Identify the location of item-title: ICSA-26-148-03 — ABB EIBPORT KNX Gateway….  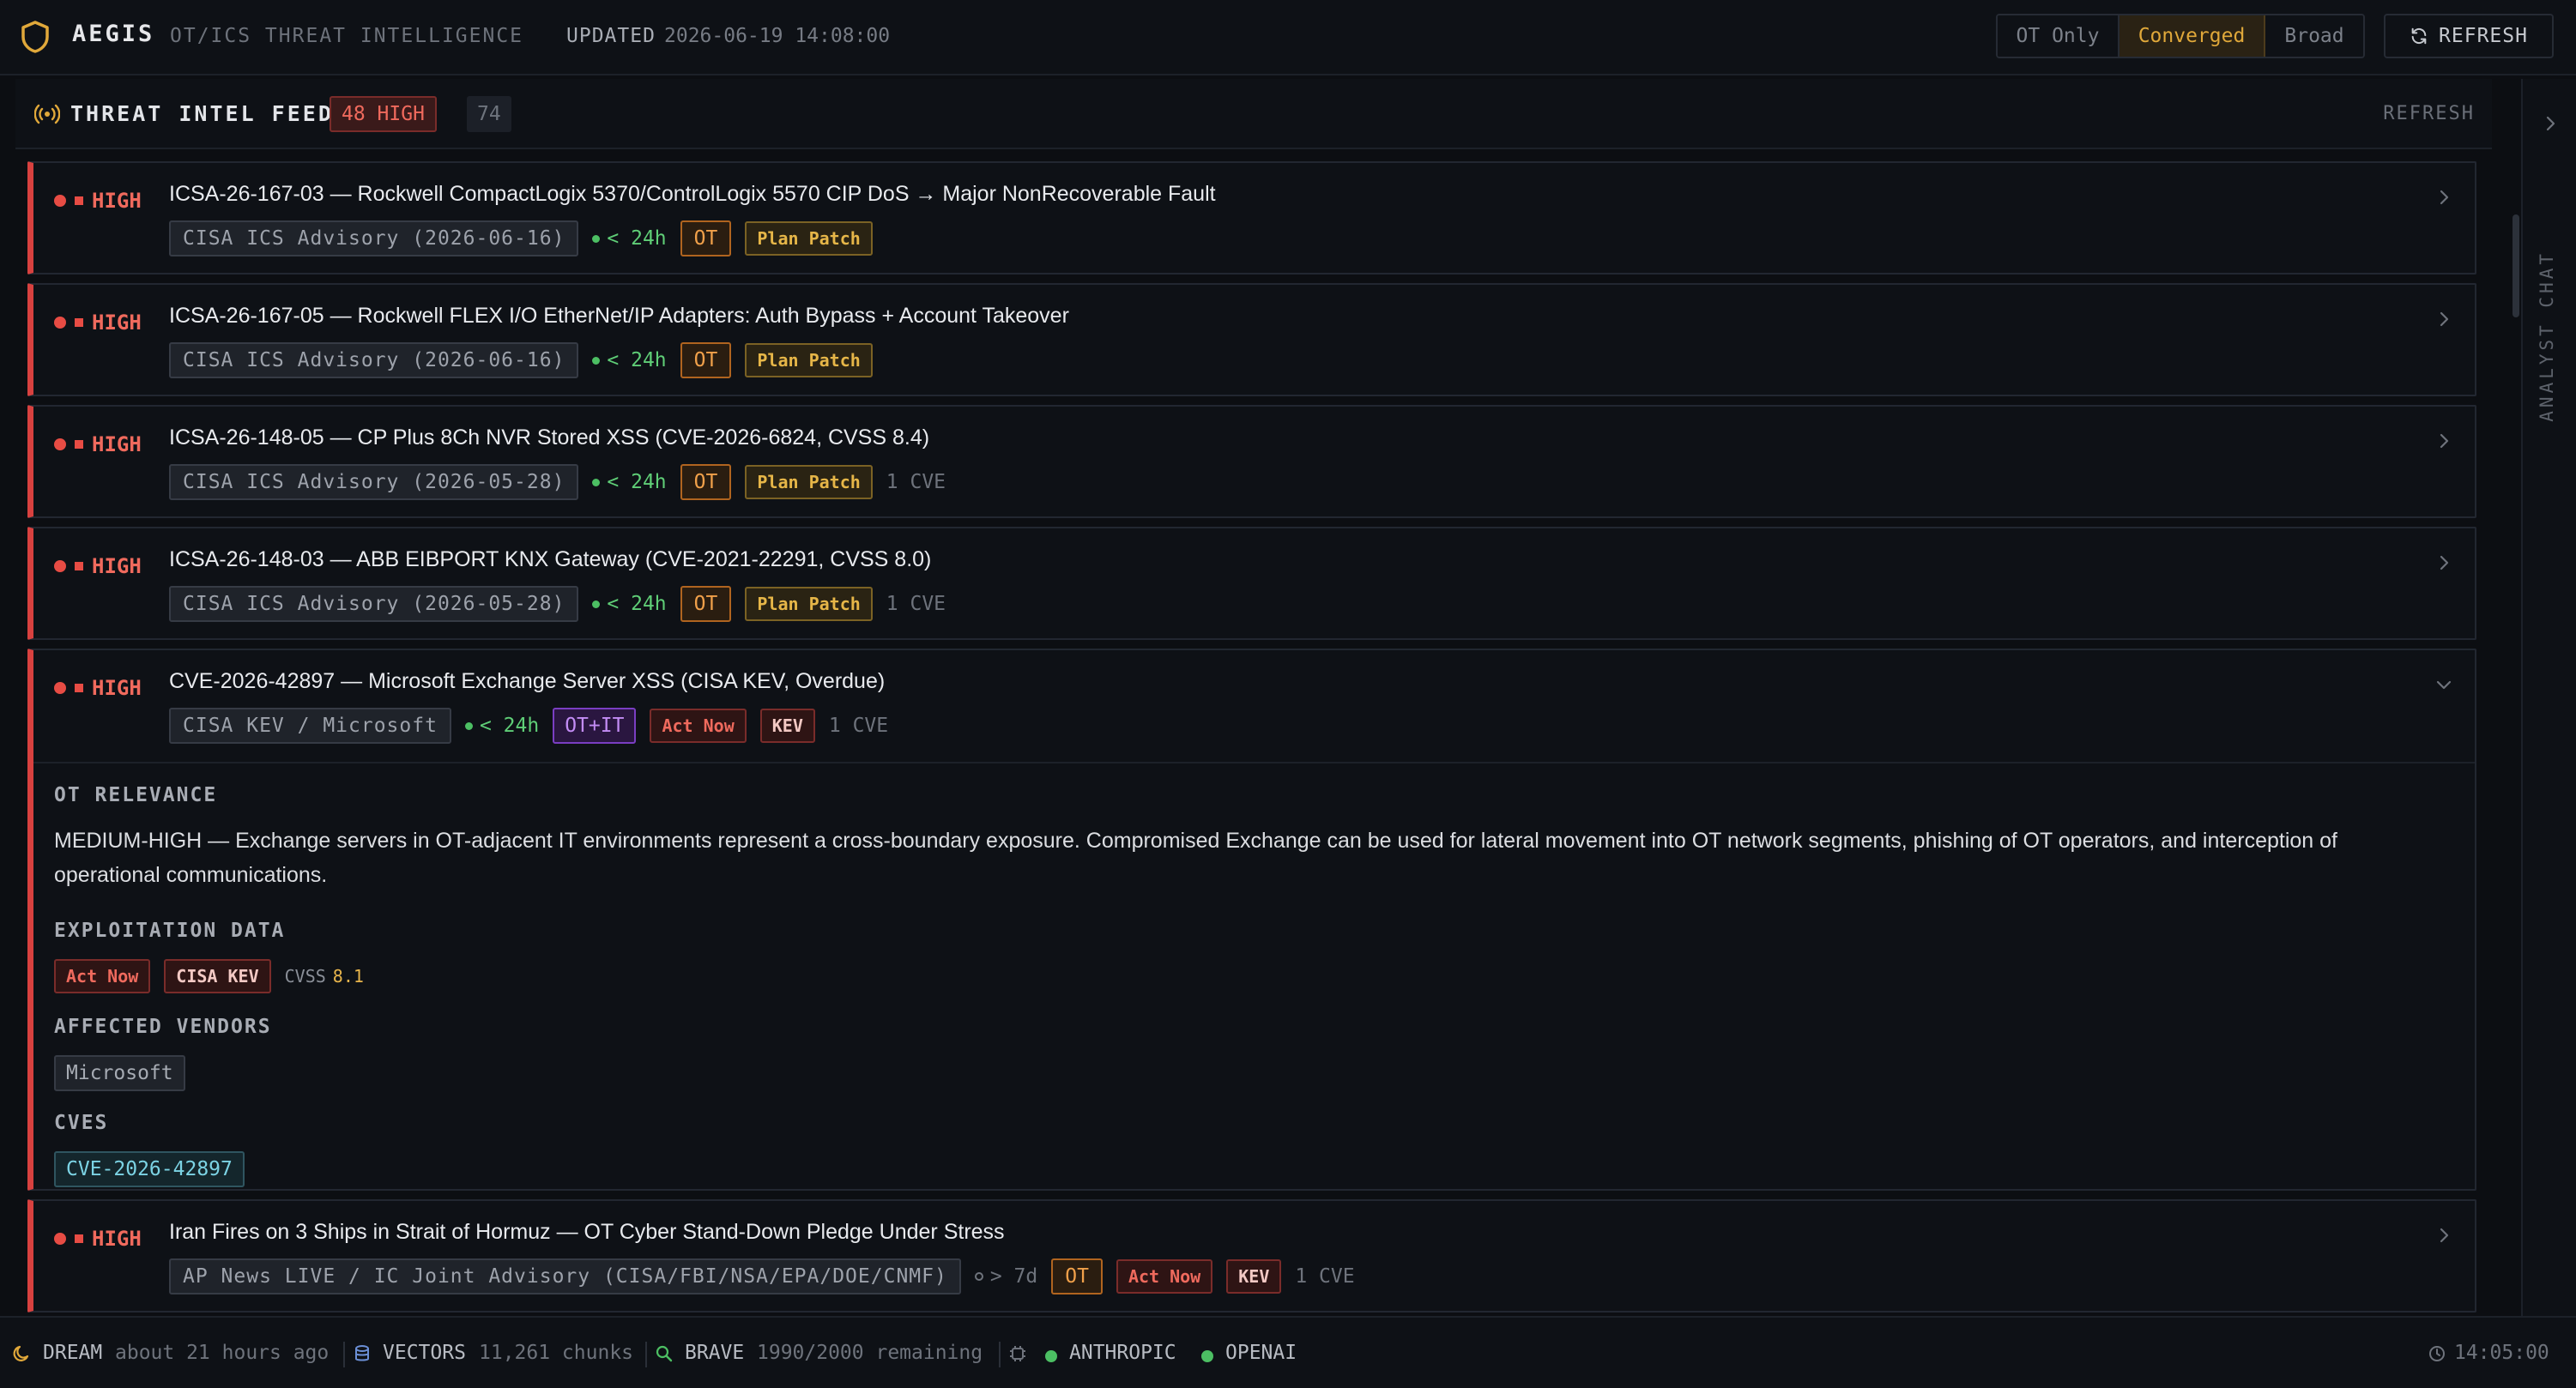
(550, 559).